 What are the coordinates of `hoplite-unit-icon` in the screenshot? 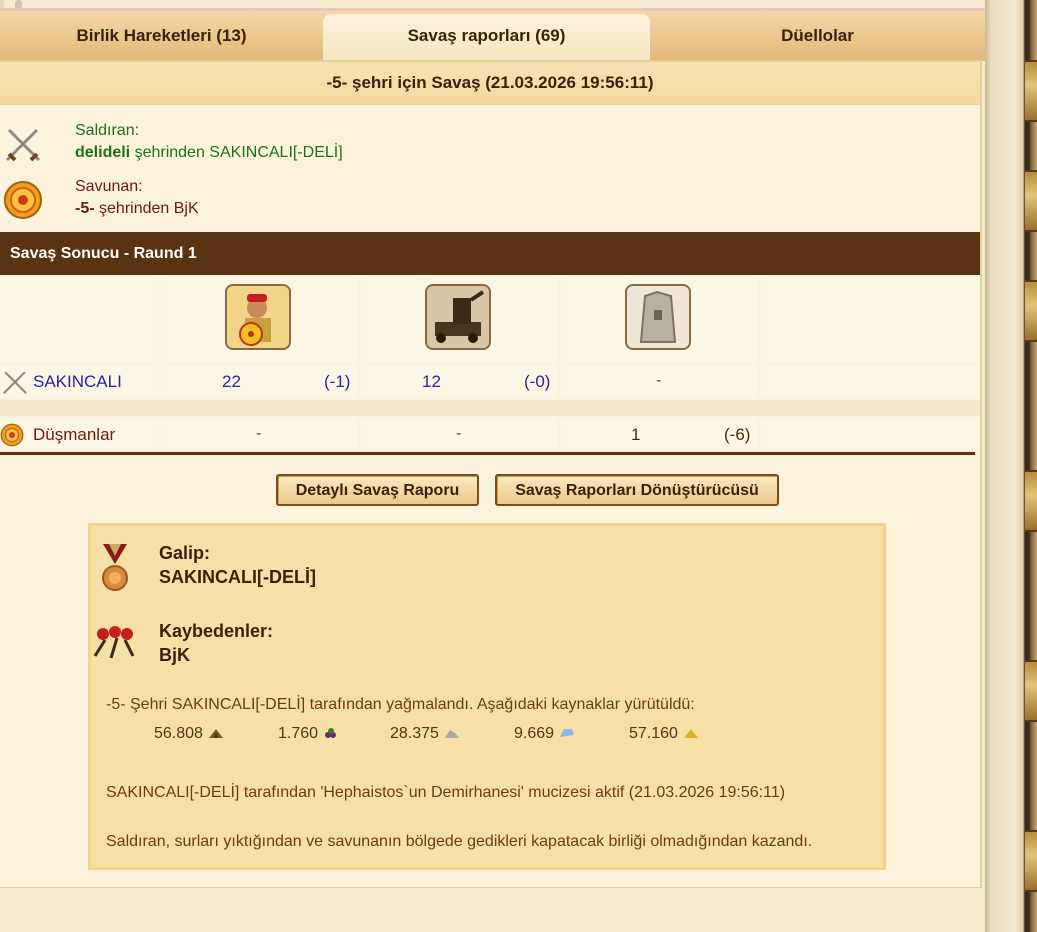 It's located at (258, 317).